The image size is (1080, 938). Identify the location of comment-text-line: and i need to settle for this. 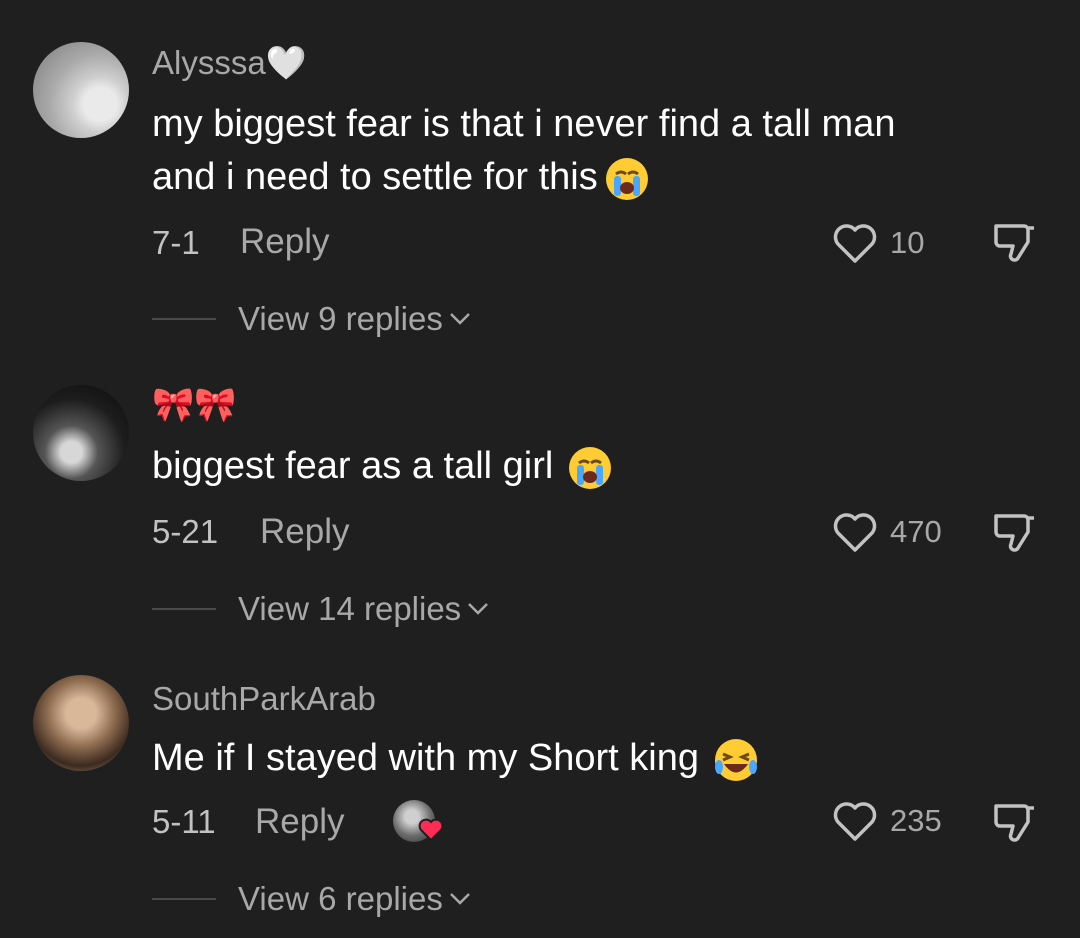
(523, 177).